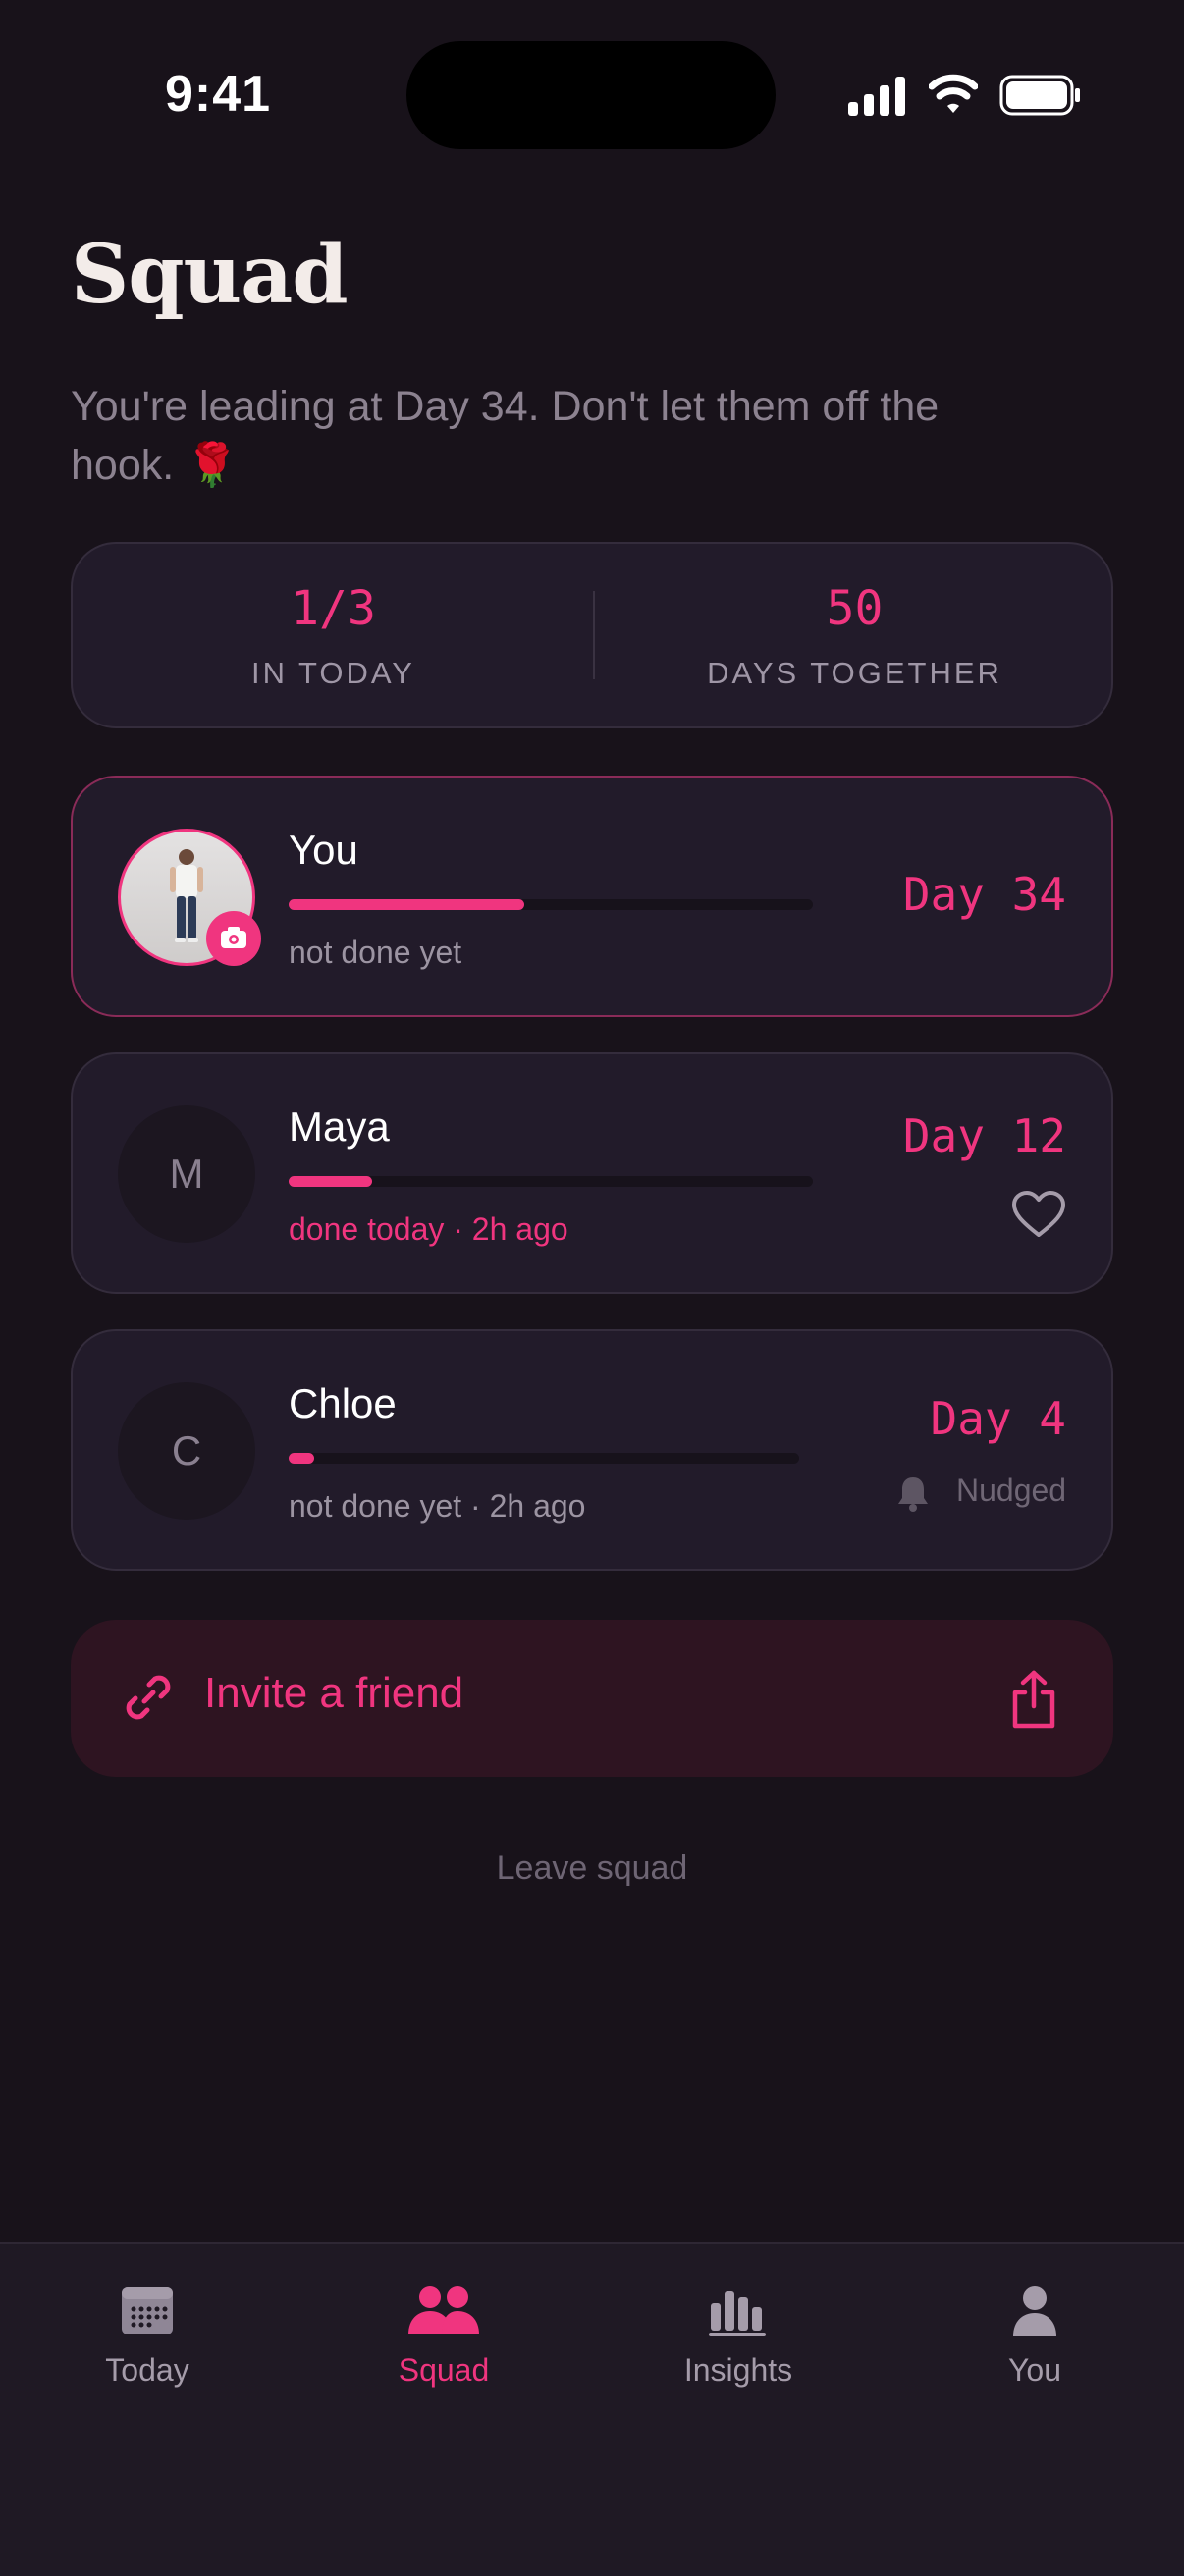 The width and height of the screenshot is (1184, 2576). What do you see at coordinates (854, 673) in the screenshot?
I see `days-together-label: DAYS TOGETHER` at bounding box center [854, 673].